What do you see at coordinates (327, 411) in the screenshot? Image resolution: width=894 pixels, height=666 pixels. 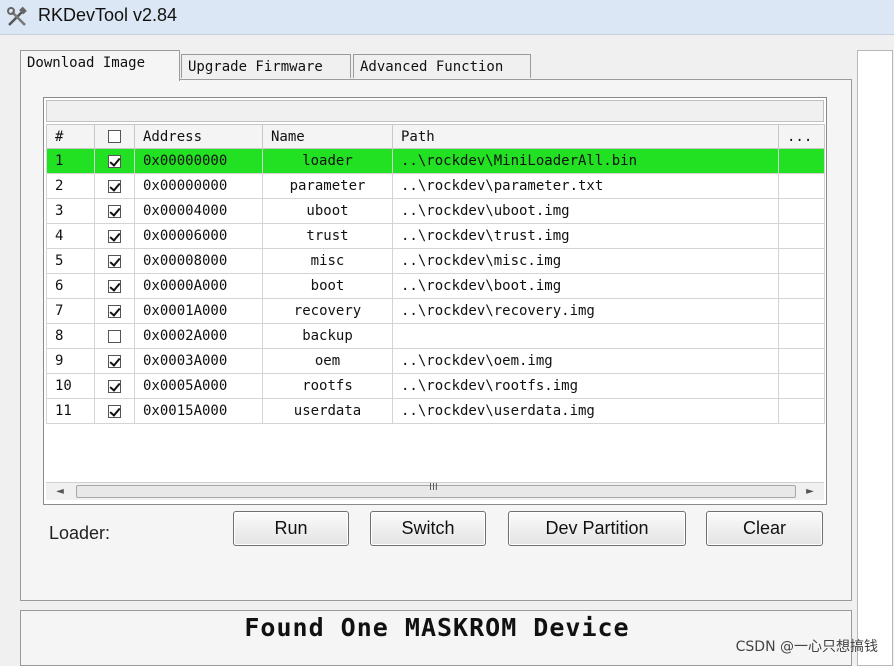 I see `row-name: userdata` at bounding box center [327, 411].